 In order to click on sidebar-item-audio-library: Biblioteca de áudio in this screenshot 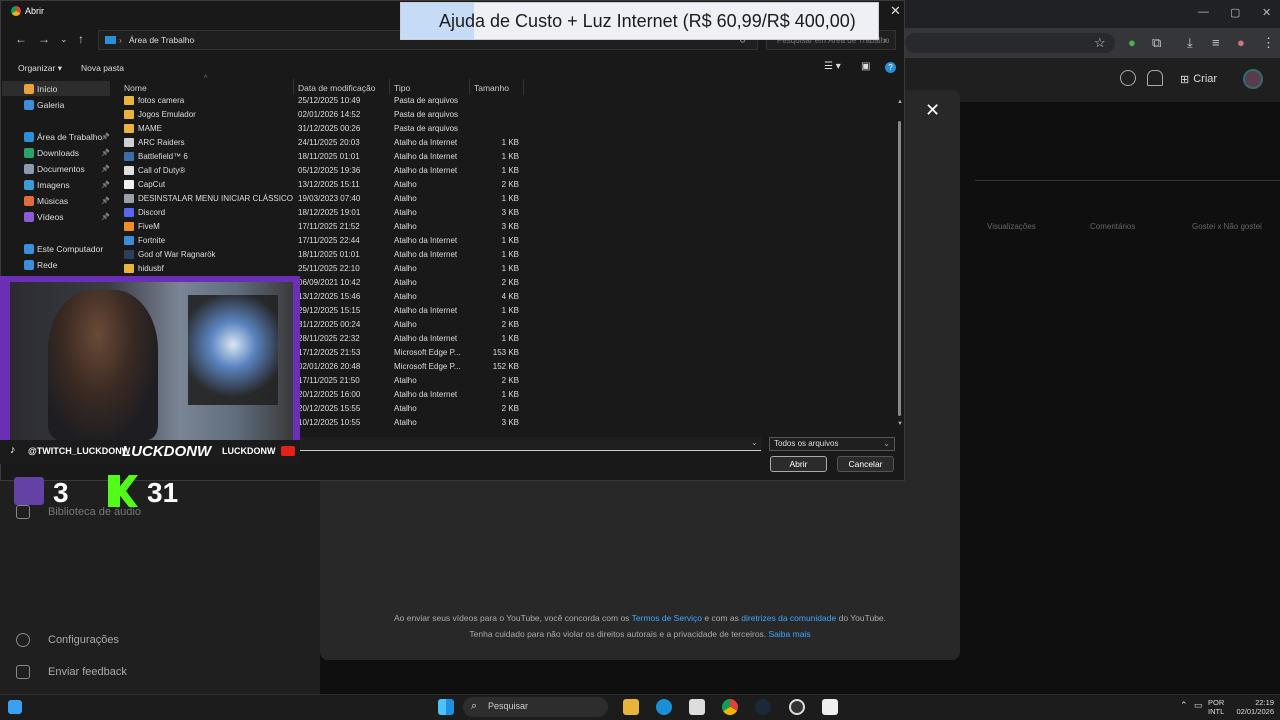, I will do `click(78, 512)`.